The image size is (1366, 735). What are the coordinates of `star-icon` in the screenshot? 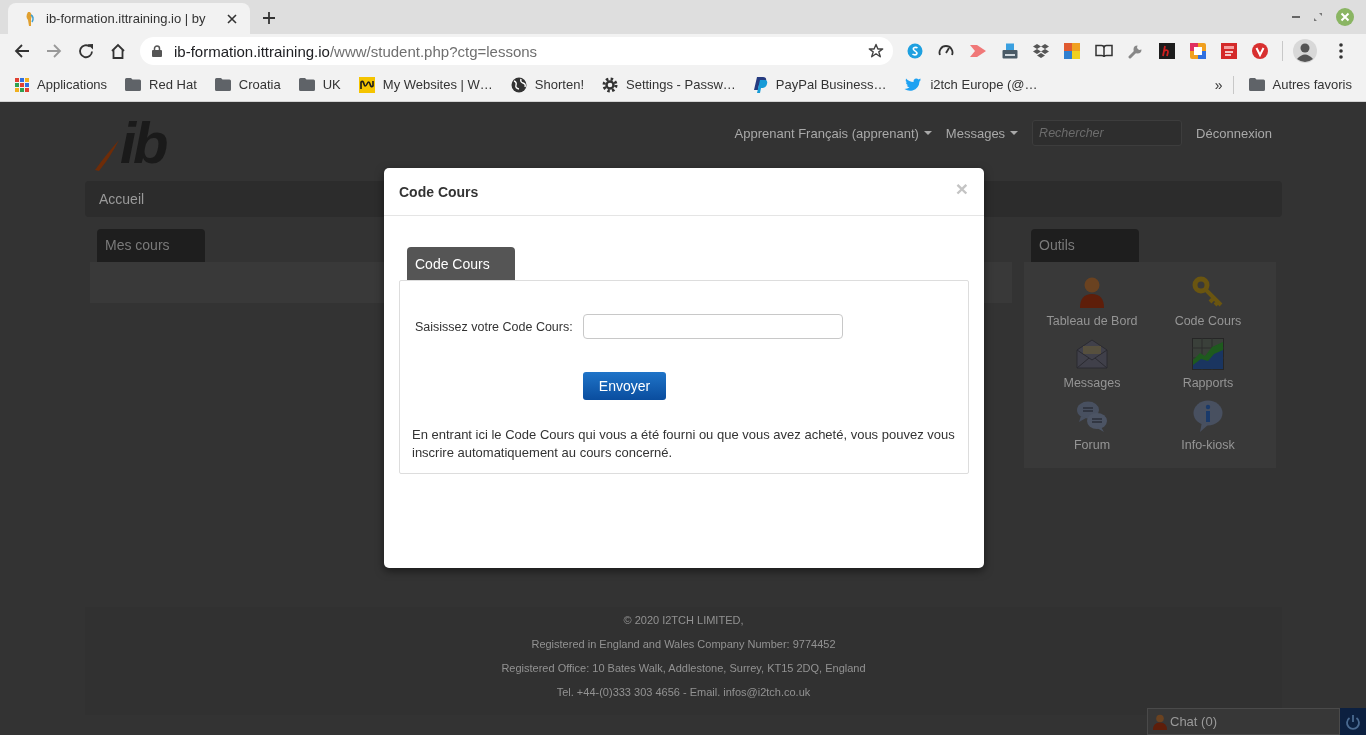 It's located at (876, 51).